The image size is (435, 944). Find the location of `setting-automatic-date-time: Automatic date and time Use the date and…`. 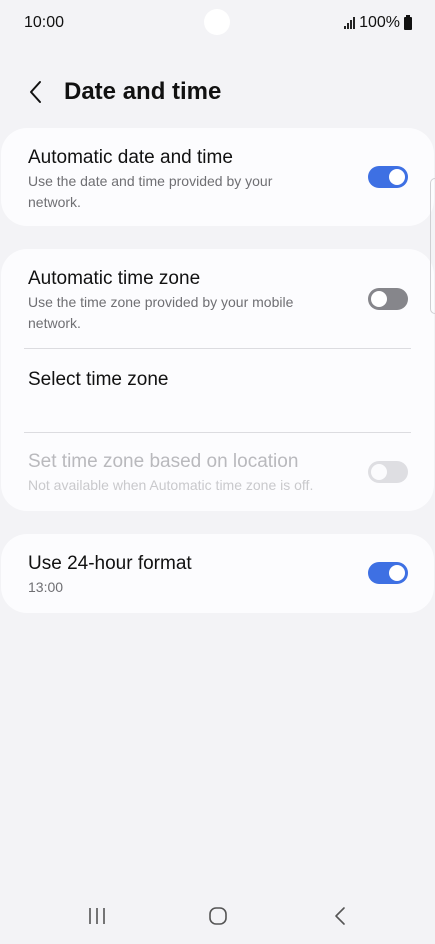

setting-automatic-date-time: Automatic date and time Use the date and… is located at coordinates (217, 177).